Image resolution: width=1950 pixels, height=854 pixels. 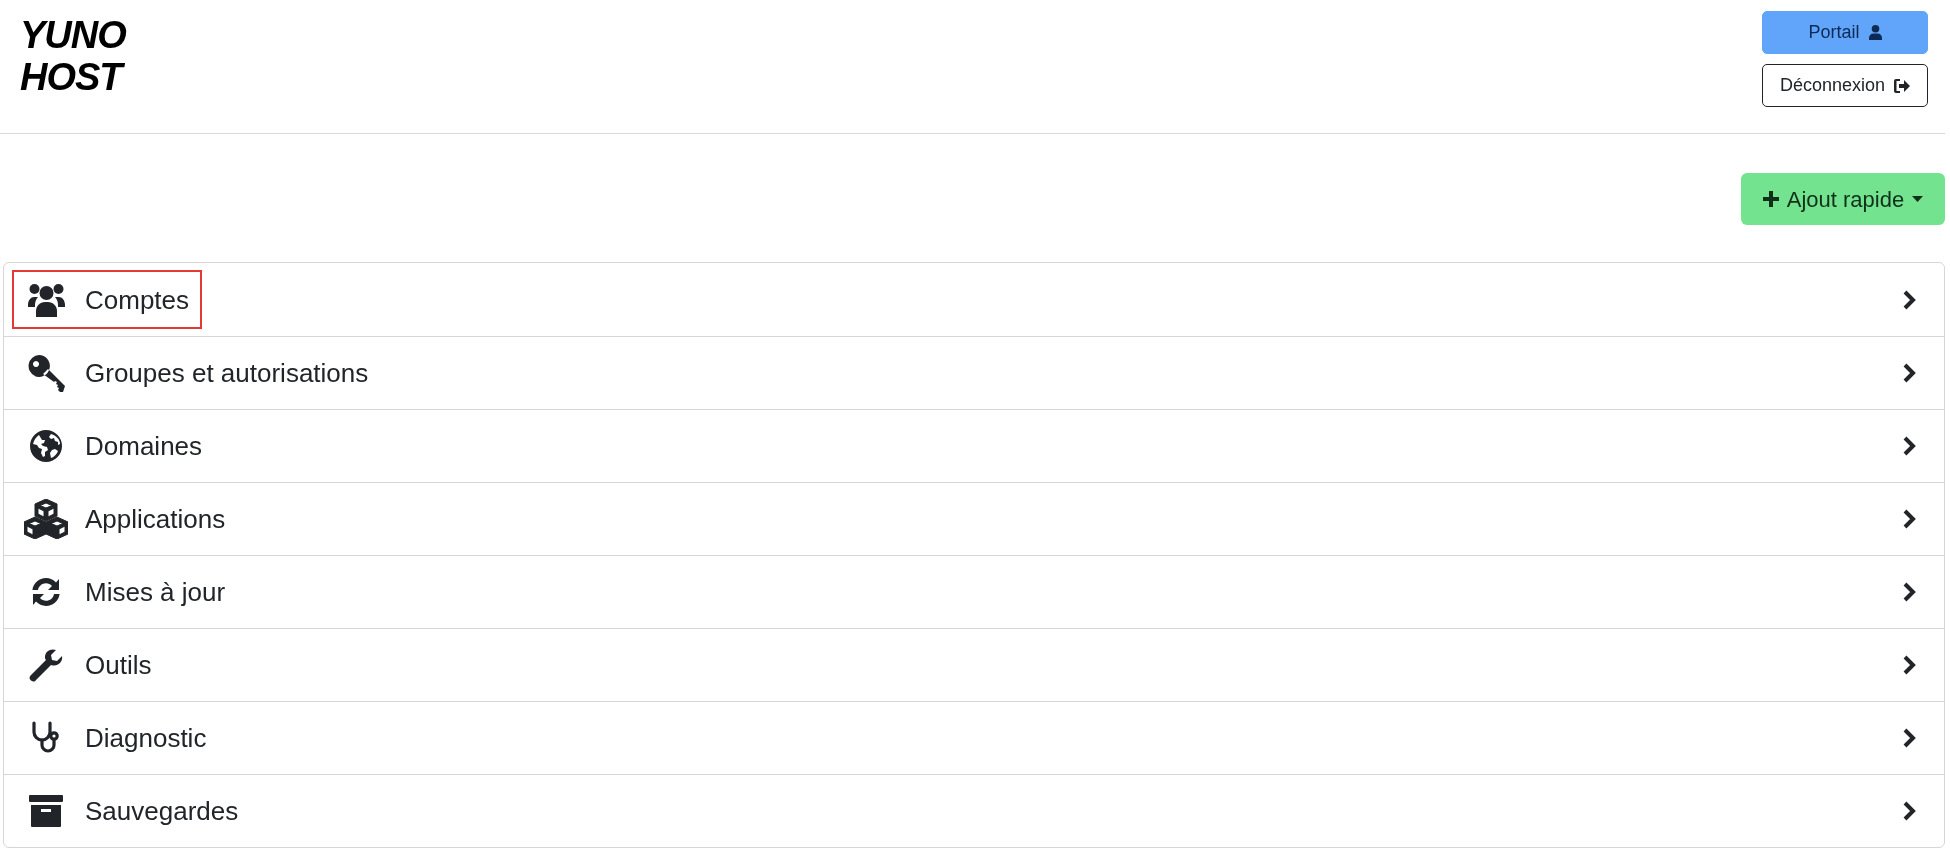 What do you see at coordinates (974, 372) in the screenshot?
I see `menu-item: Groupes et autorisations` at bounding box center [974, 372].